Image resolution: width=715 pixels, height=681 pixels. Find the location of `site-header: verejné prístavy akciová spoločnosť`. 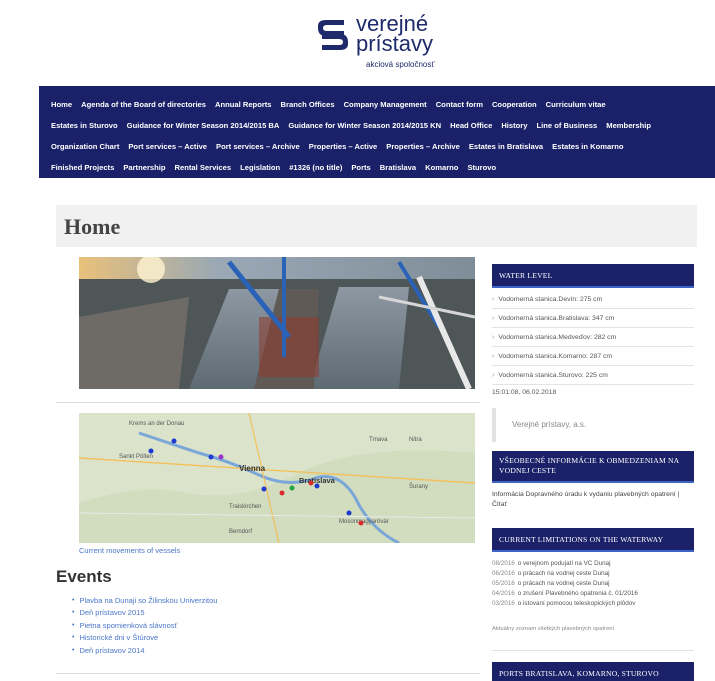

site-header: verejné prístavy akciová spoločnosť is located at coordinates (357, 42).